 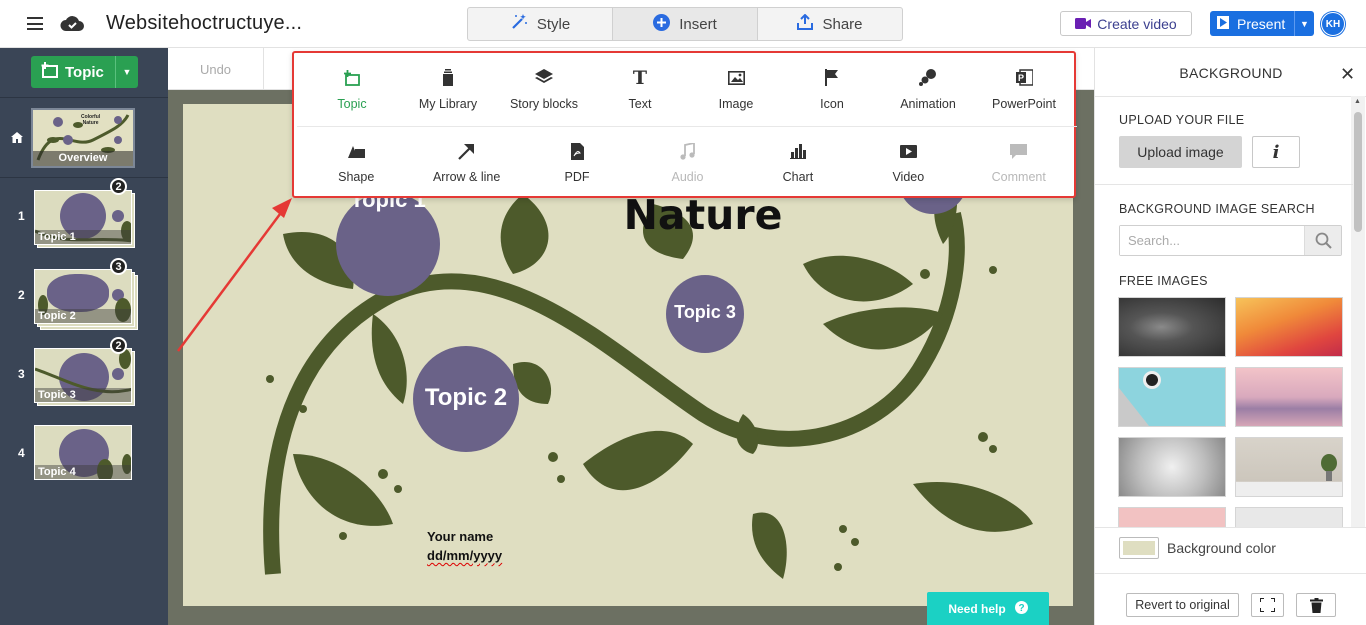 What do you see at coordinates (35, 23) in the screenshot?
I see `hamburger-menu-icon` at bounding box center [35, 23].